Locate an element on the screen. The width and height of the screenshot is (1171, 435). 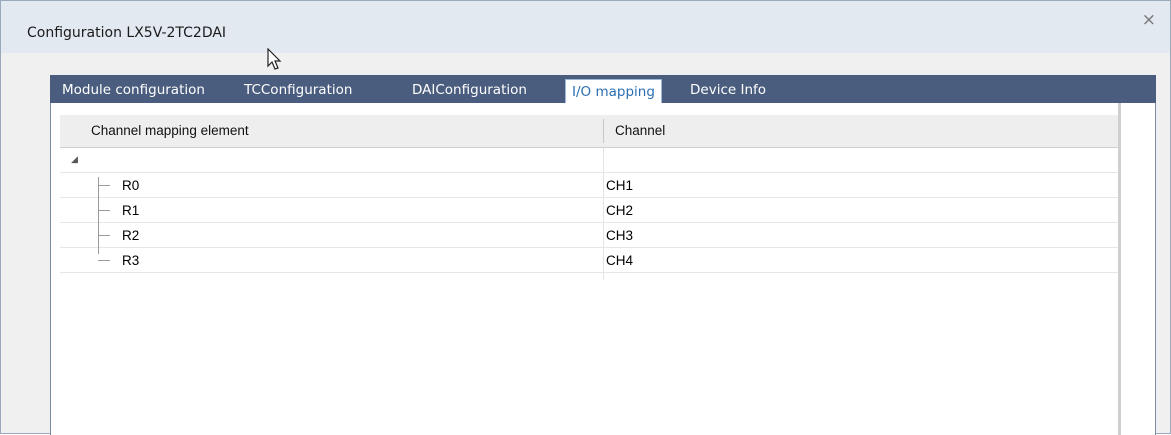
column-divider is located at coordinates (603, 131).